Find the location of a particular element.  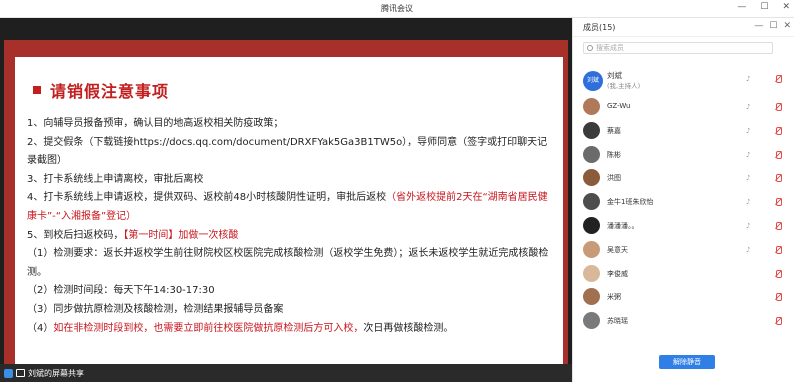

panel-controls: — ☐ ✕ is located at coordinates (772, 26).